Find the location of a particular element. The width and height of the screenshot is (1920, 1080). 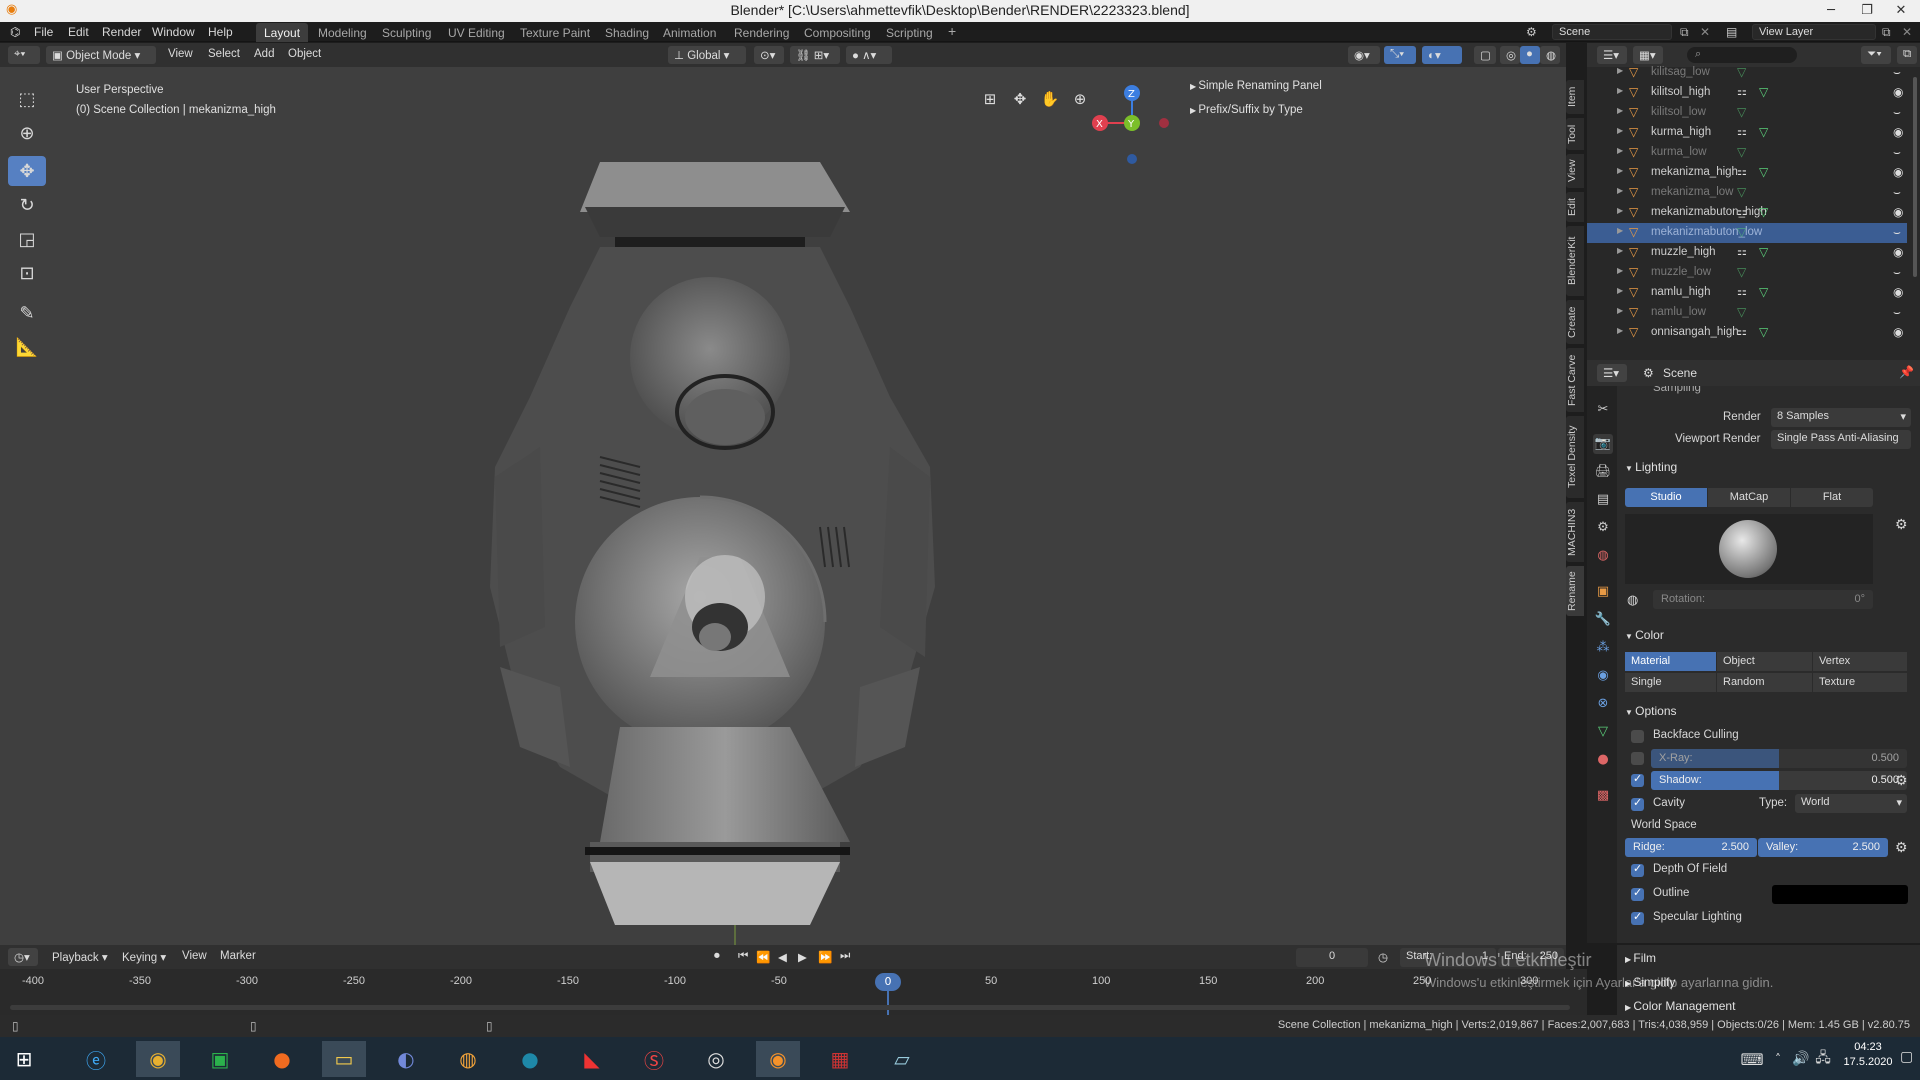

viewport-render-dropdown: Single Pass Anti-Aliasing is located at coordinates (1841, 439).